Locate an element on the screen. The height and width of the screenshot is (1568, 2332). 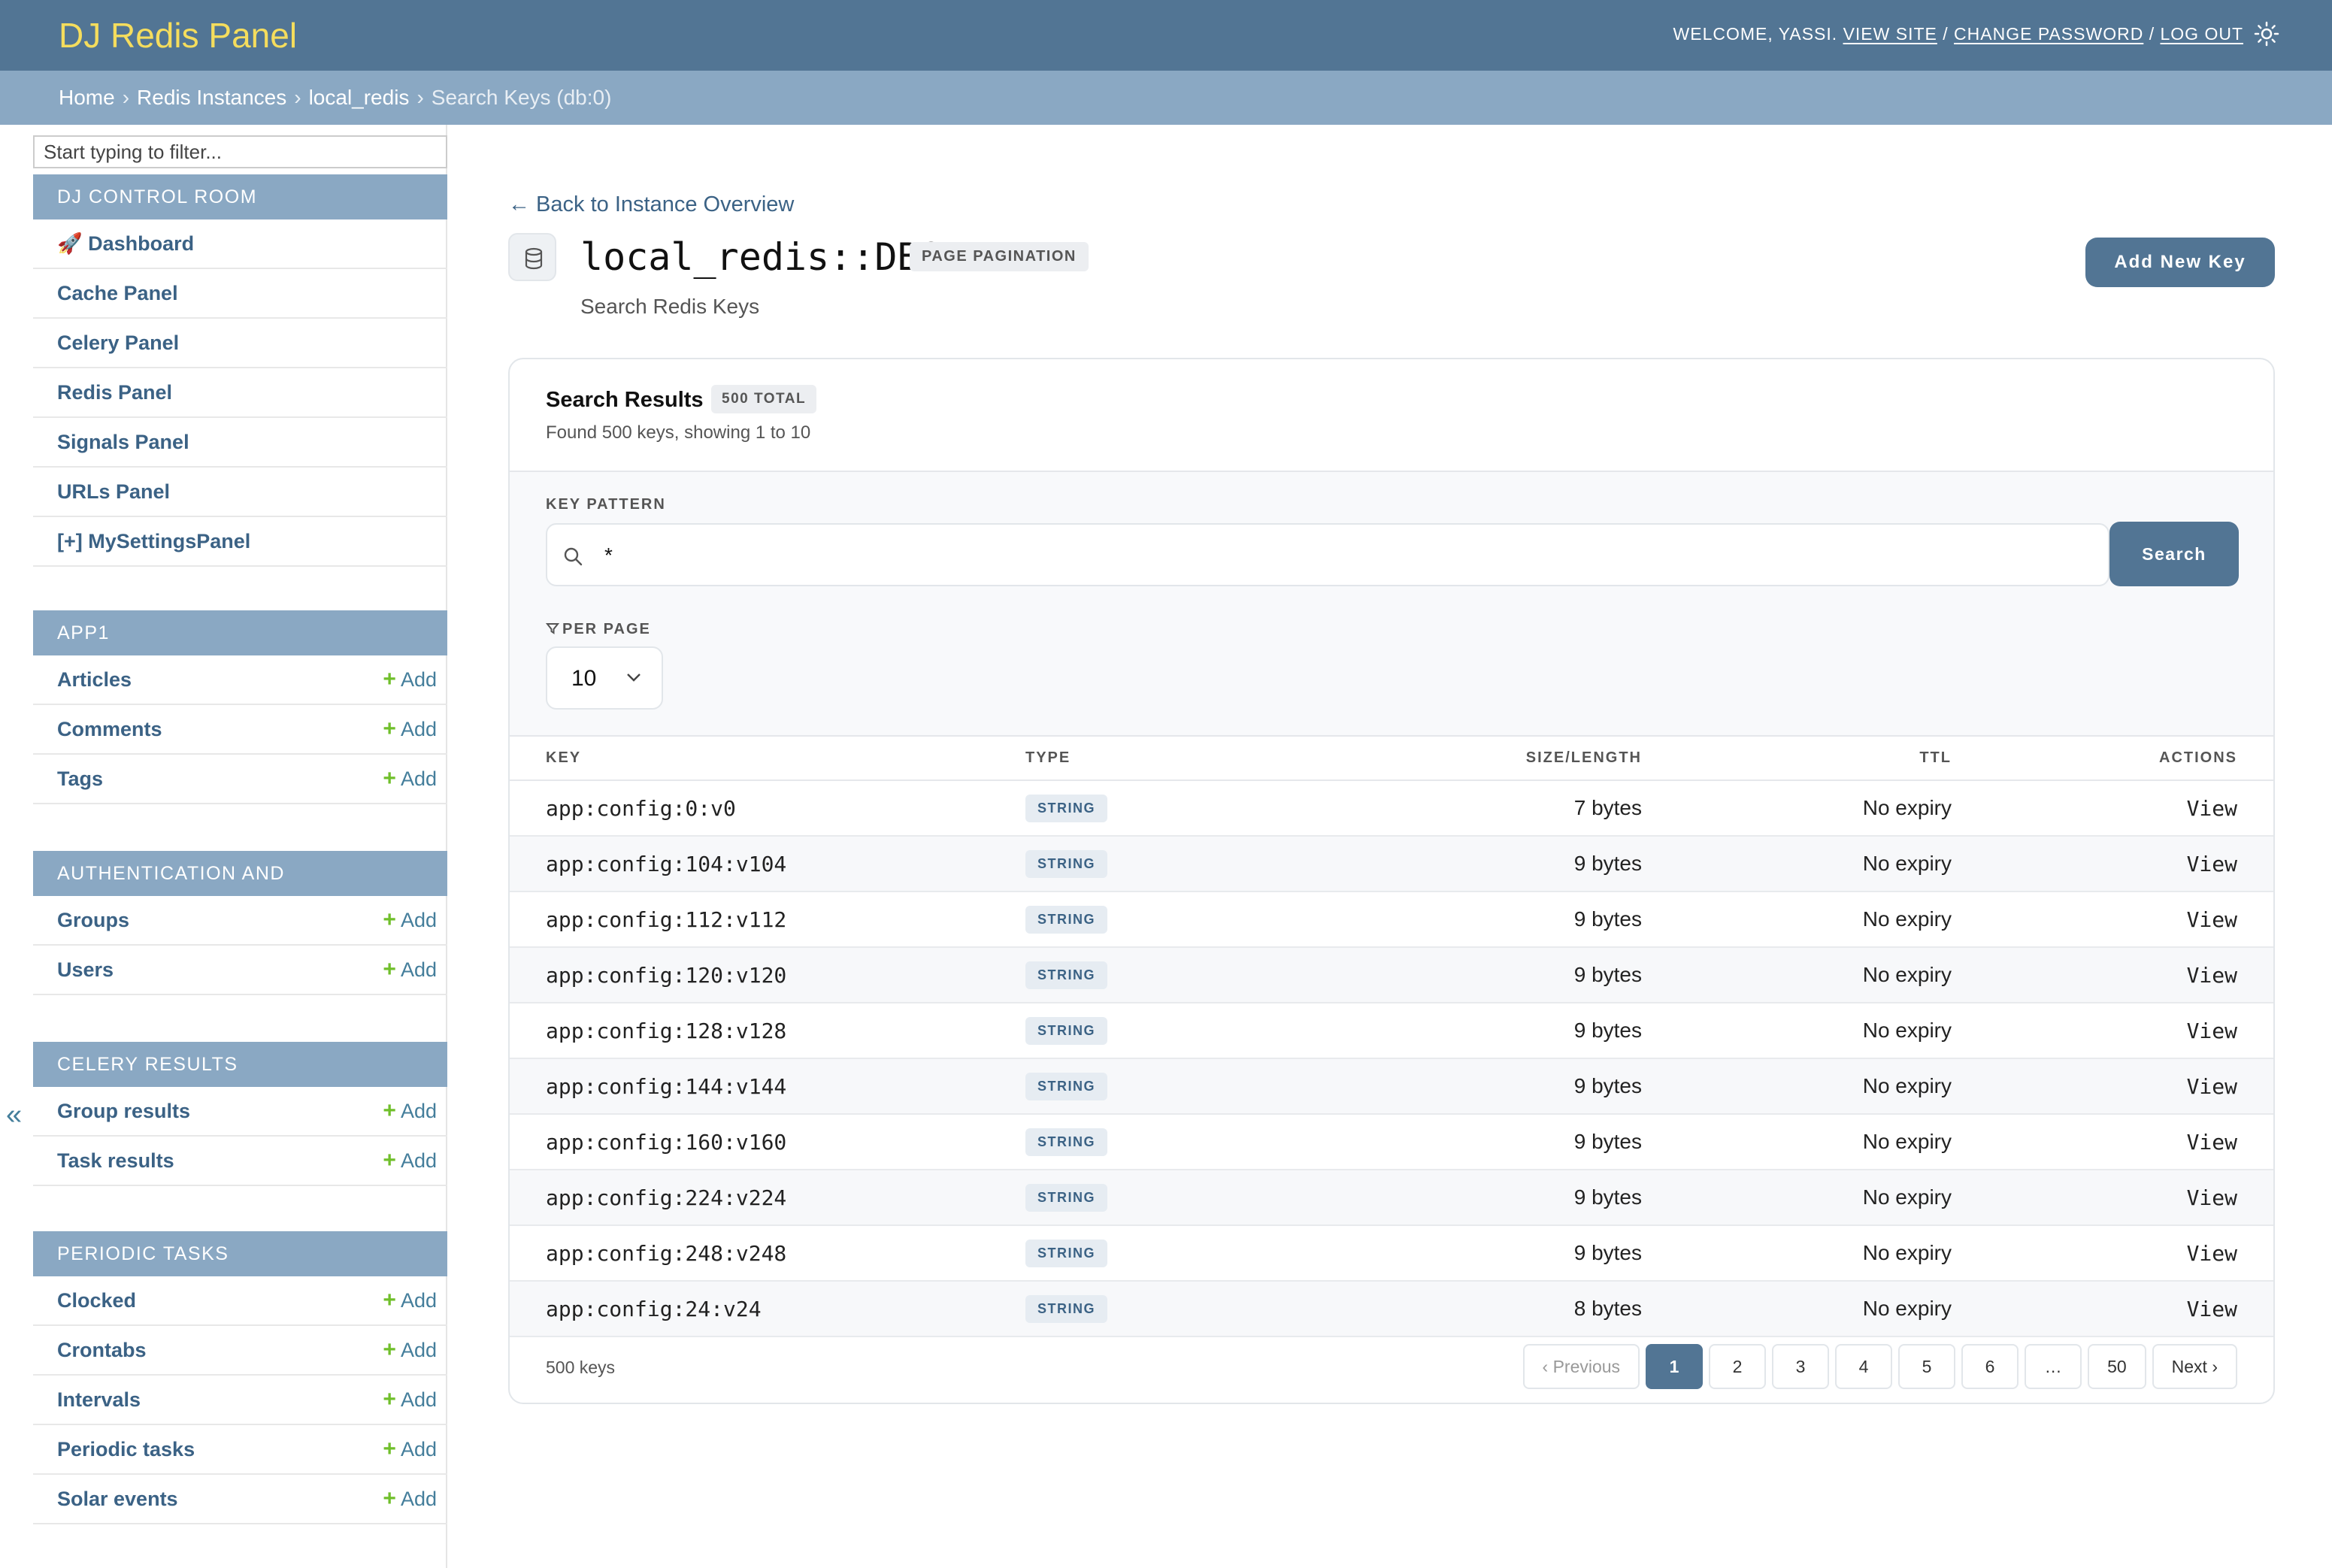
add-new-key-button: Add New Key is located at coordinates (2180, 262).